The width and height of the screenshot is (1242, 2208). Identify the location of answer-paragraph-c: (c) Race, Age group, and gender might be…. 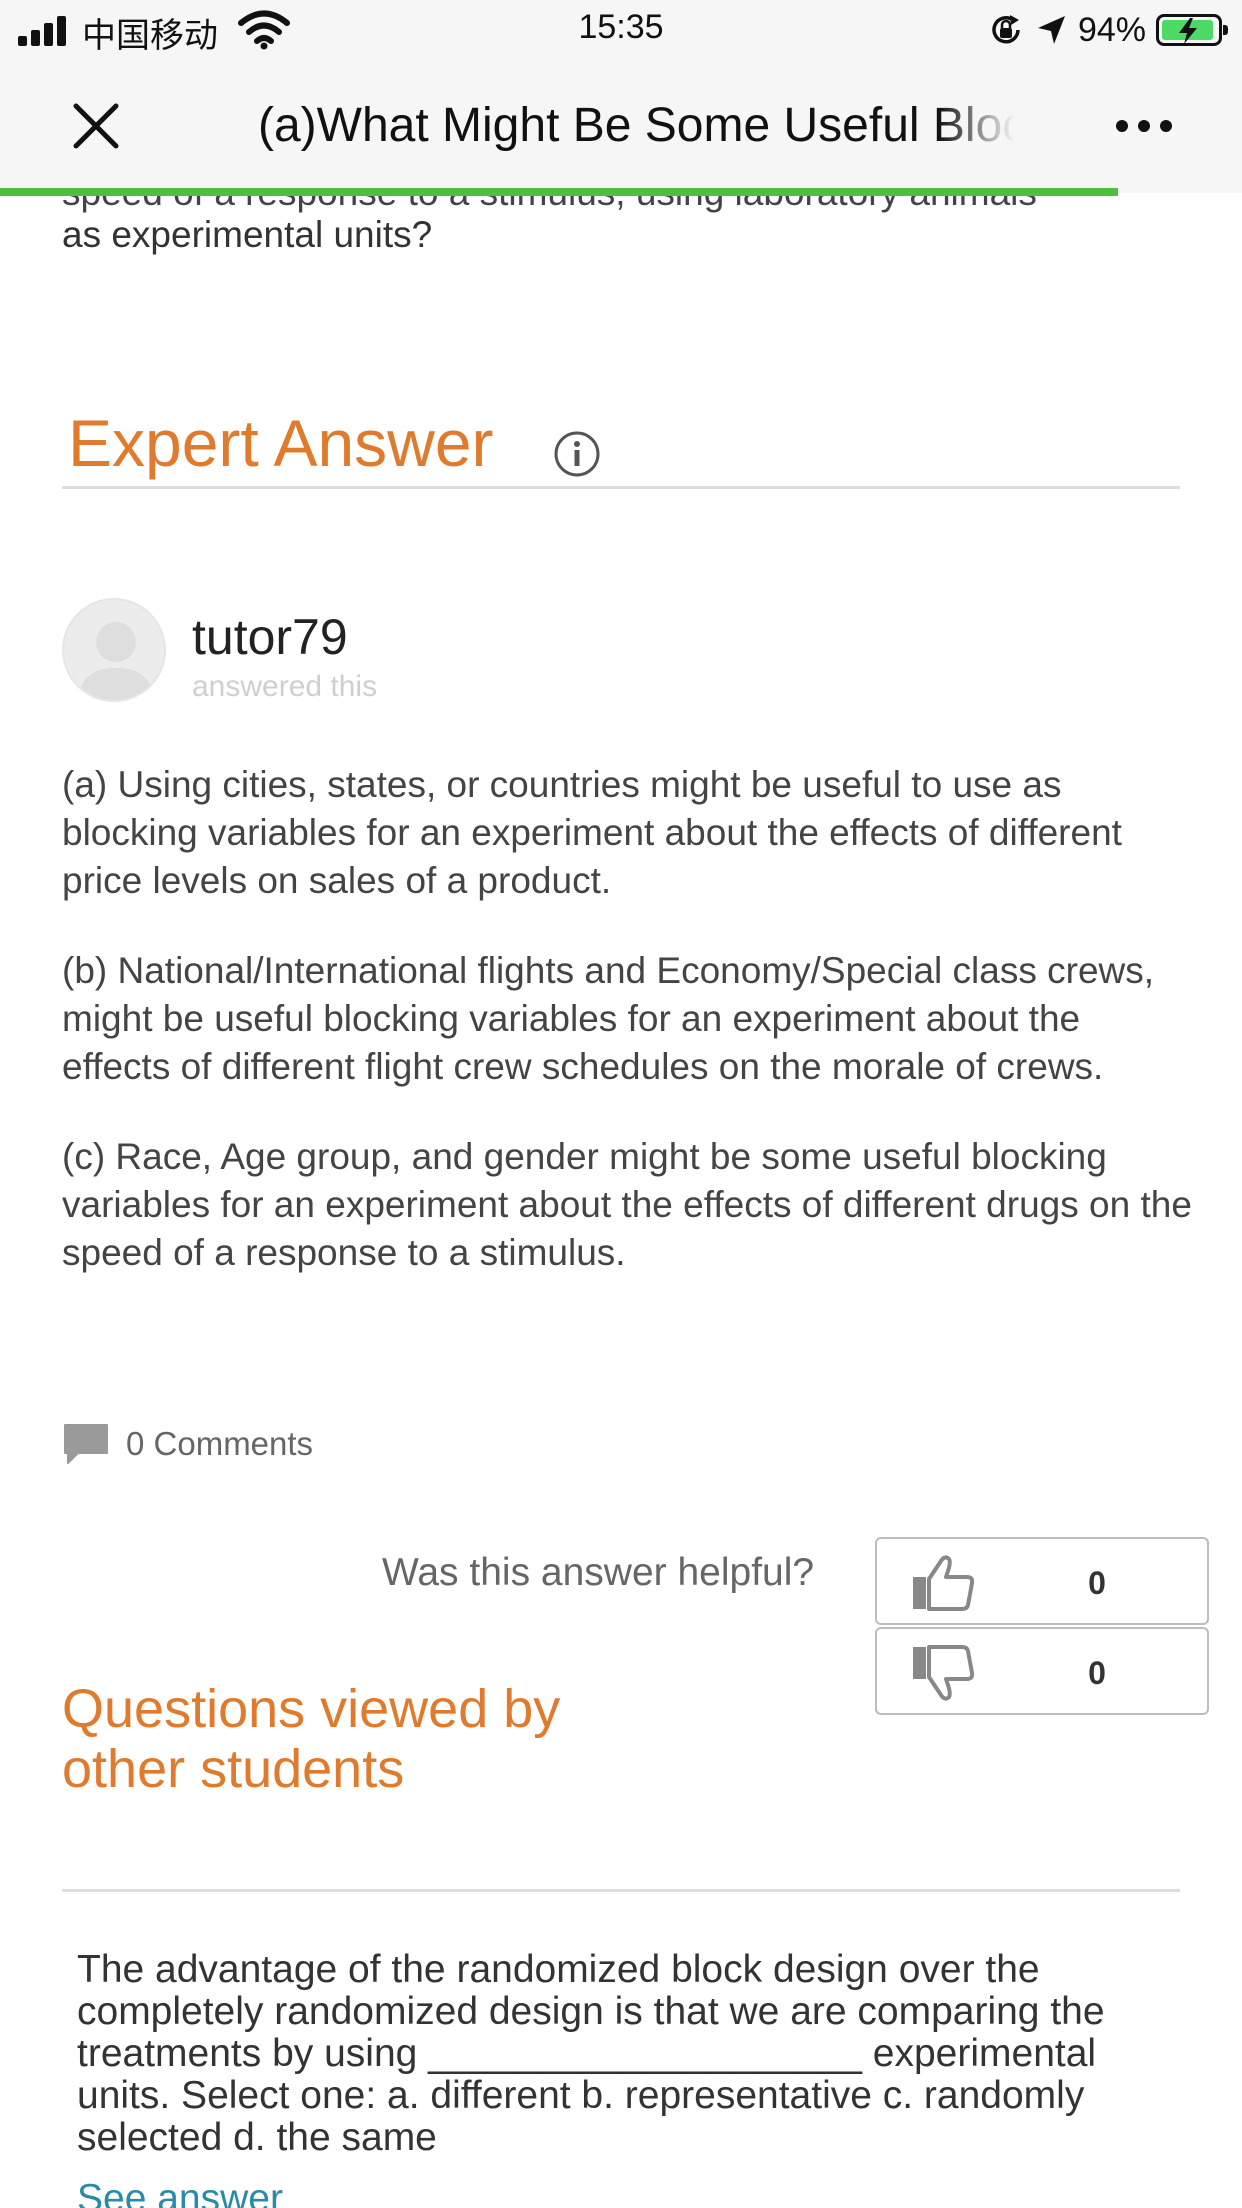
(627, 1204).